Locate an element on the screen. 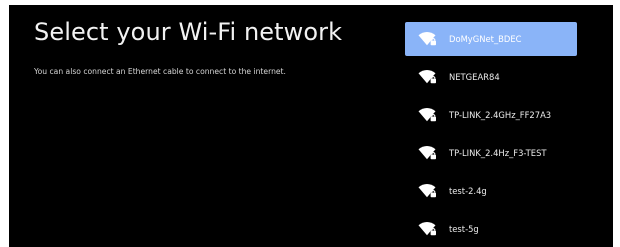  network-ssid: NETGEAR84 is located at coordinates (474, 77).